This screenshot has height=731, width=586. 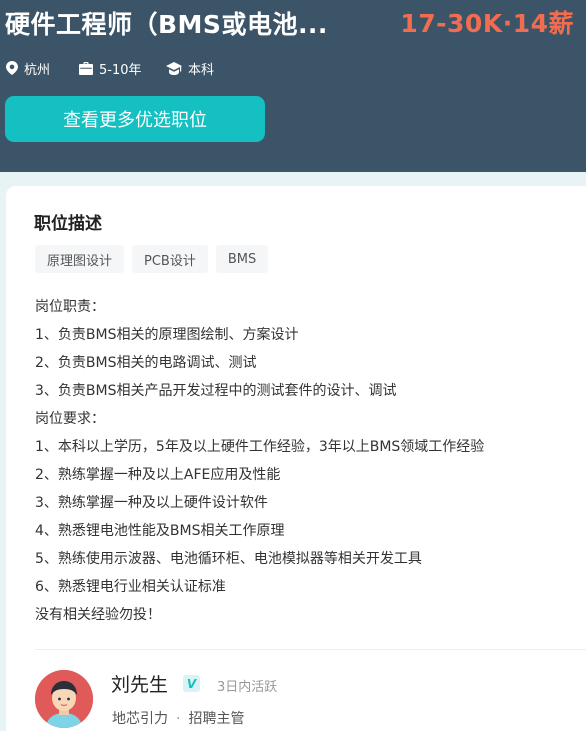 What do you see at coordinates (487, 23) in the screenshot?
I see `salary: 17-30K·14薪` at bounding box center [487, 23].